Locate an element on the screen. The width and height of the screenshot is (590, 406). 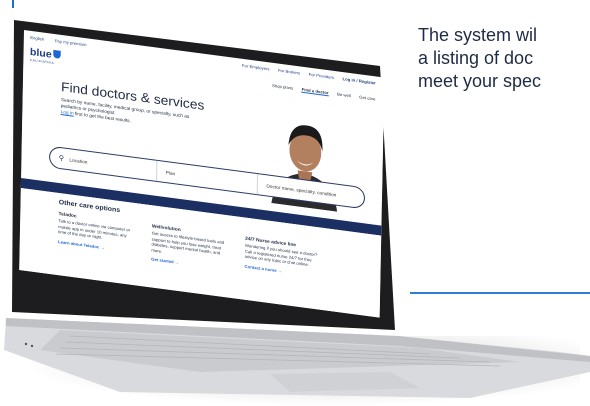
teladoc-link: Learn about Teladoc → is located at coordinates (95, 246).